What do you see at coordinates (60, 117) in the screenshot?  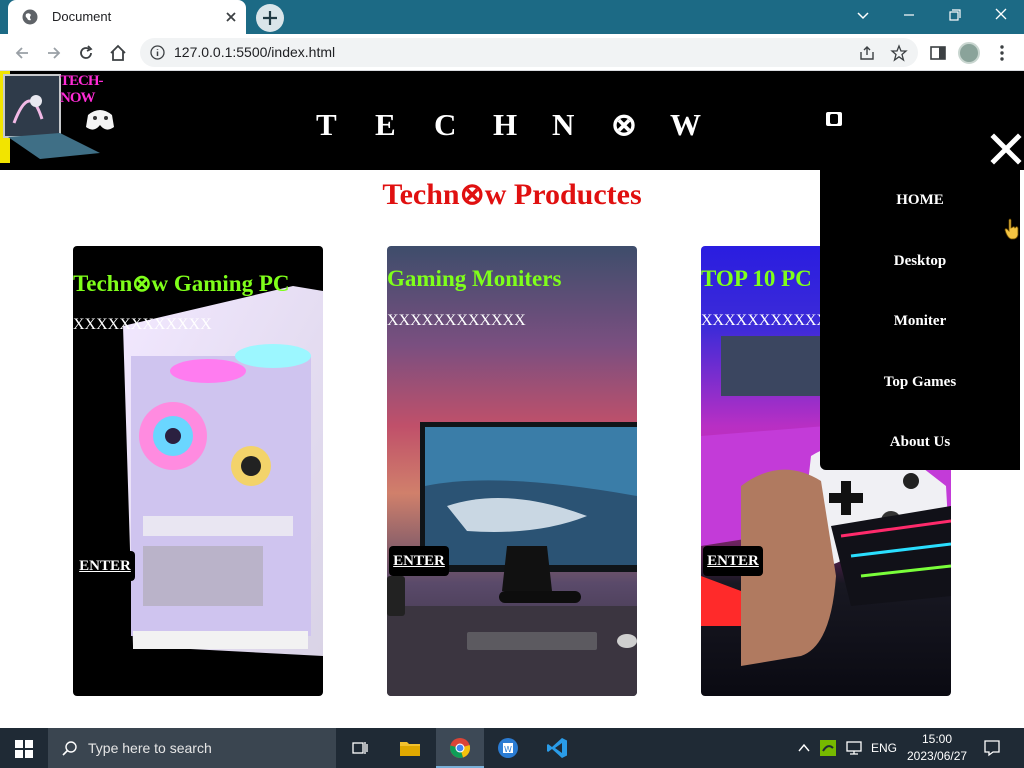 I see `site-logo: TECH-NOW` at bounding box center [60, 117].